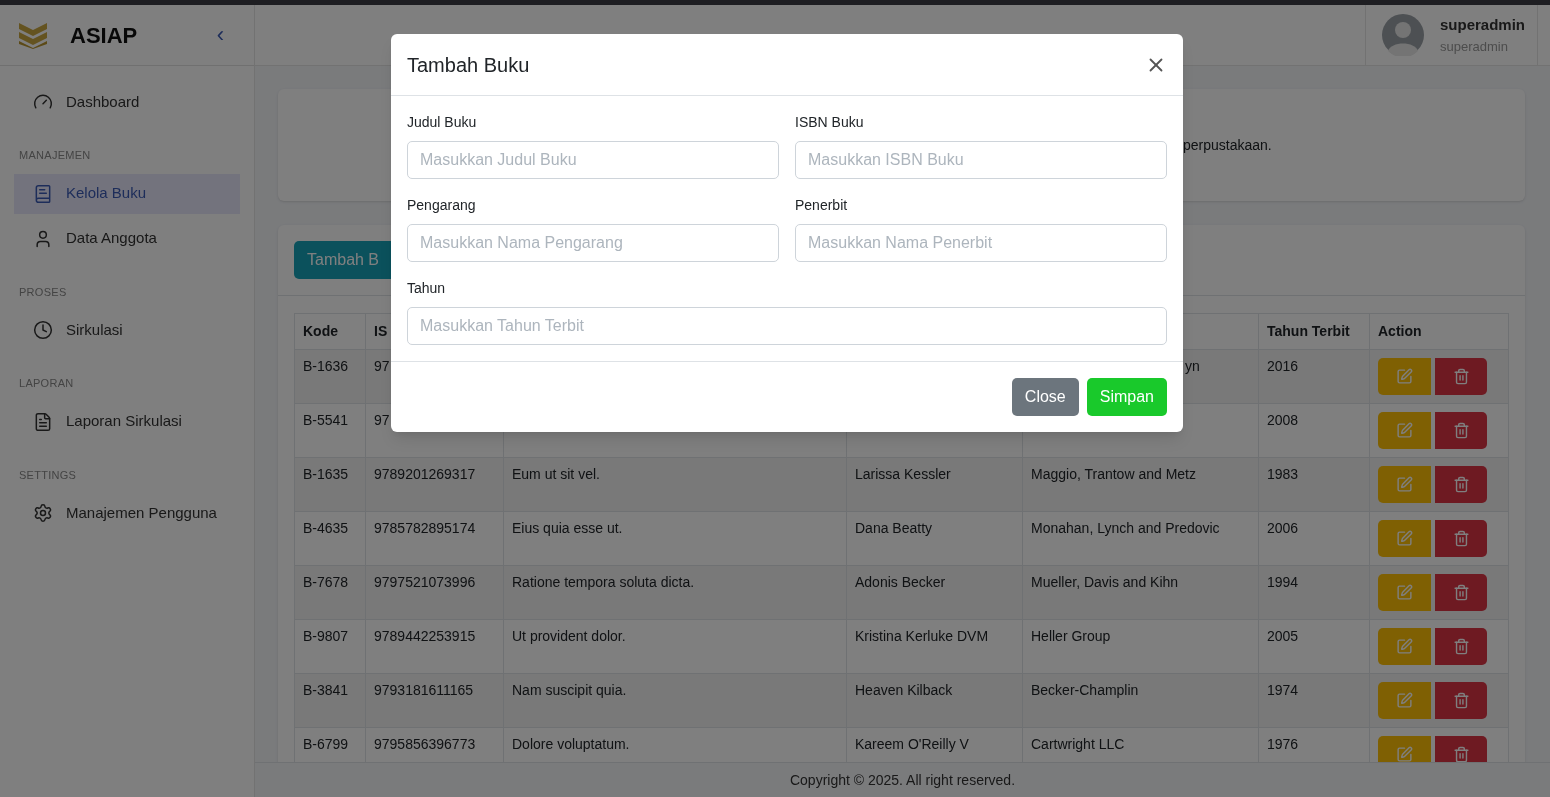  I want to click on table-cell: Adonis Becker, so click(900, 582).